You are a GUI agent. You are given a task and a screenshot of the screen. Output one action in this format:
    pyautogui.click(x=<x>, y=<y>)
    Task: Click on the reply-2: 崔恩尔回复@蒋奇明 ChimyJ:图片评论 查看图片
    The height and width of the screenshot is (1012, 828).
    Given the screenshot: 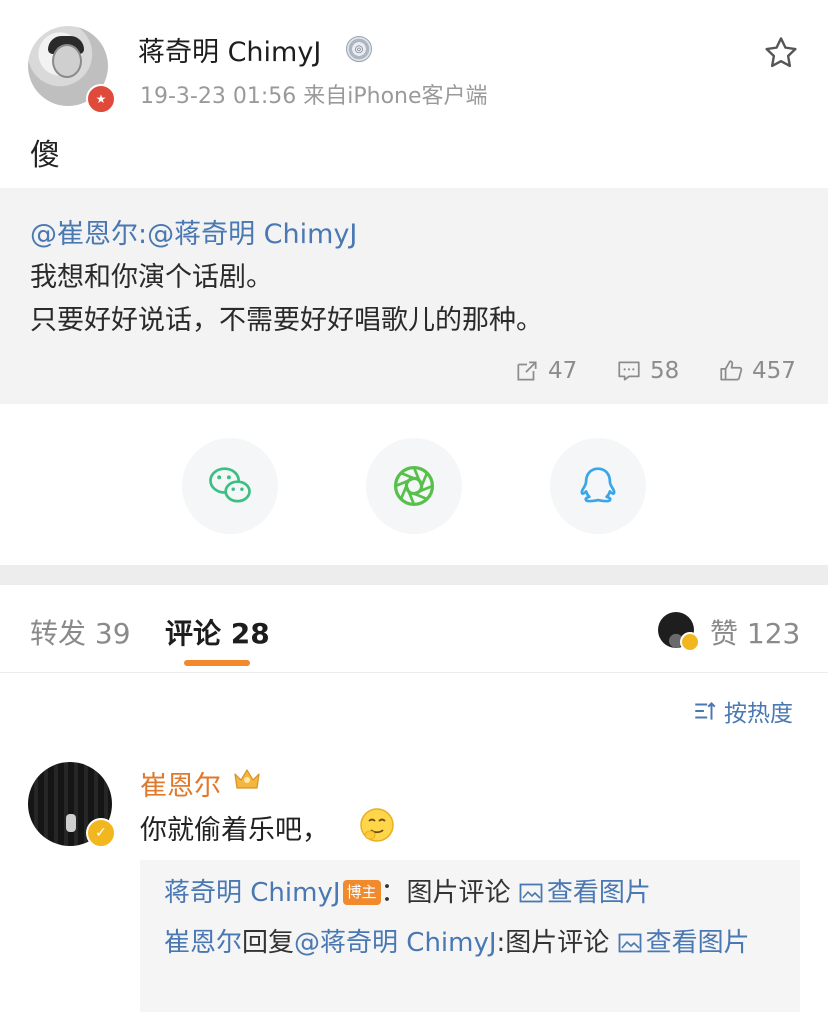 What is the action you would take?
    pyautogui.click(x=479, y=943)
    